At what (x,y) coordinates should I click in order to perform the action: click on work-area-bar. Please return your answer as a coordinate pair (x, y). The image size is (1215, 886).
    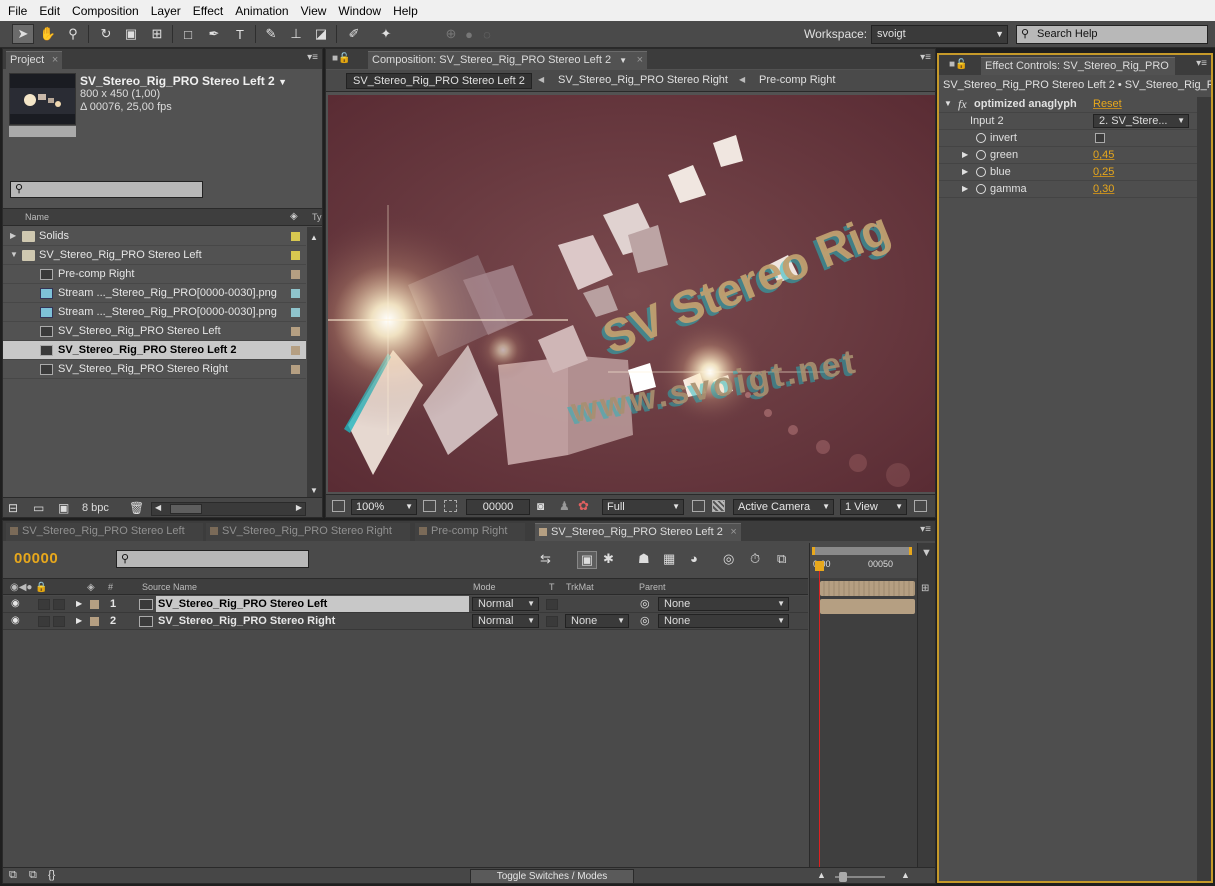
    Looking at the image, I should click on (862, 551).